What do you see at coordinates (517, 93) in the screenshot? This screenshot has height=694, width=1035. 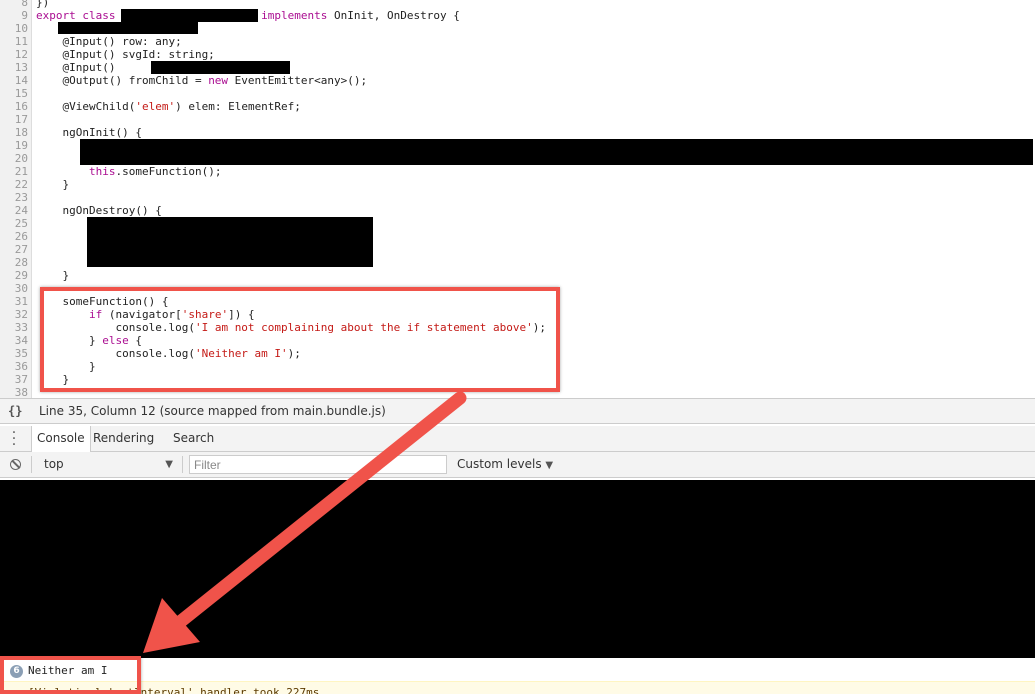 I see `code-line: 15` at bounding box center [517, 93].